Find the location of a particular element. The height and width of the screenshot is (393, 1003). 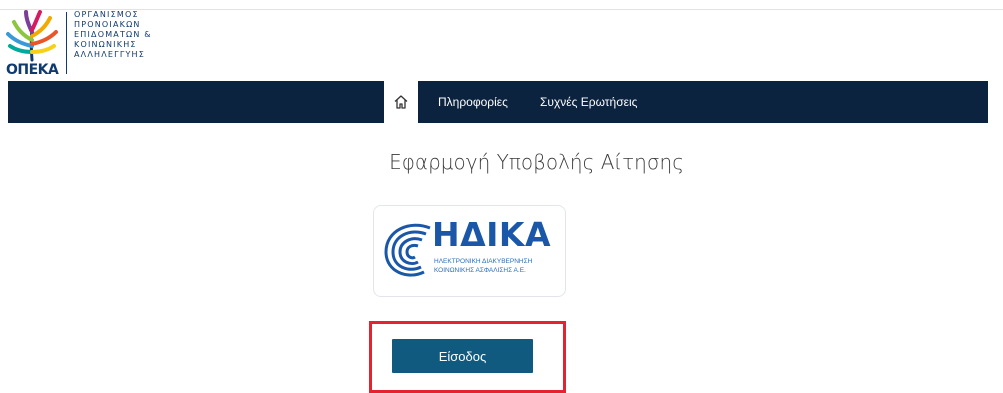

logo-line: ΟΡΓΑΝΙΣΜΟΣ is located at coordinates (106, 14).